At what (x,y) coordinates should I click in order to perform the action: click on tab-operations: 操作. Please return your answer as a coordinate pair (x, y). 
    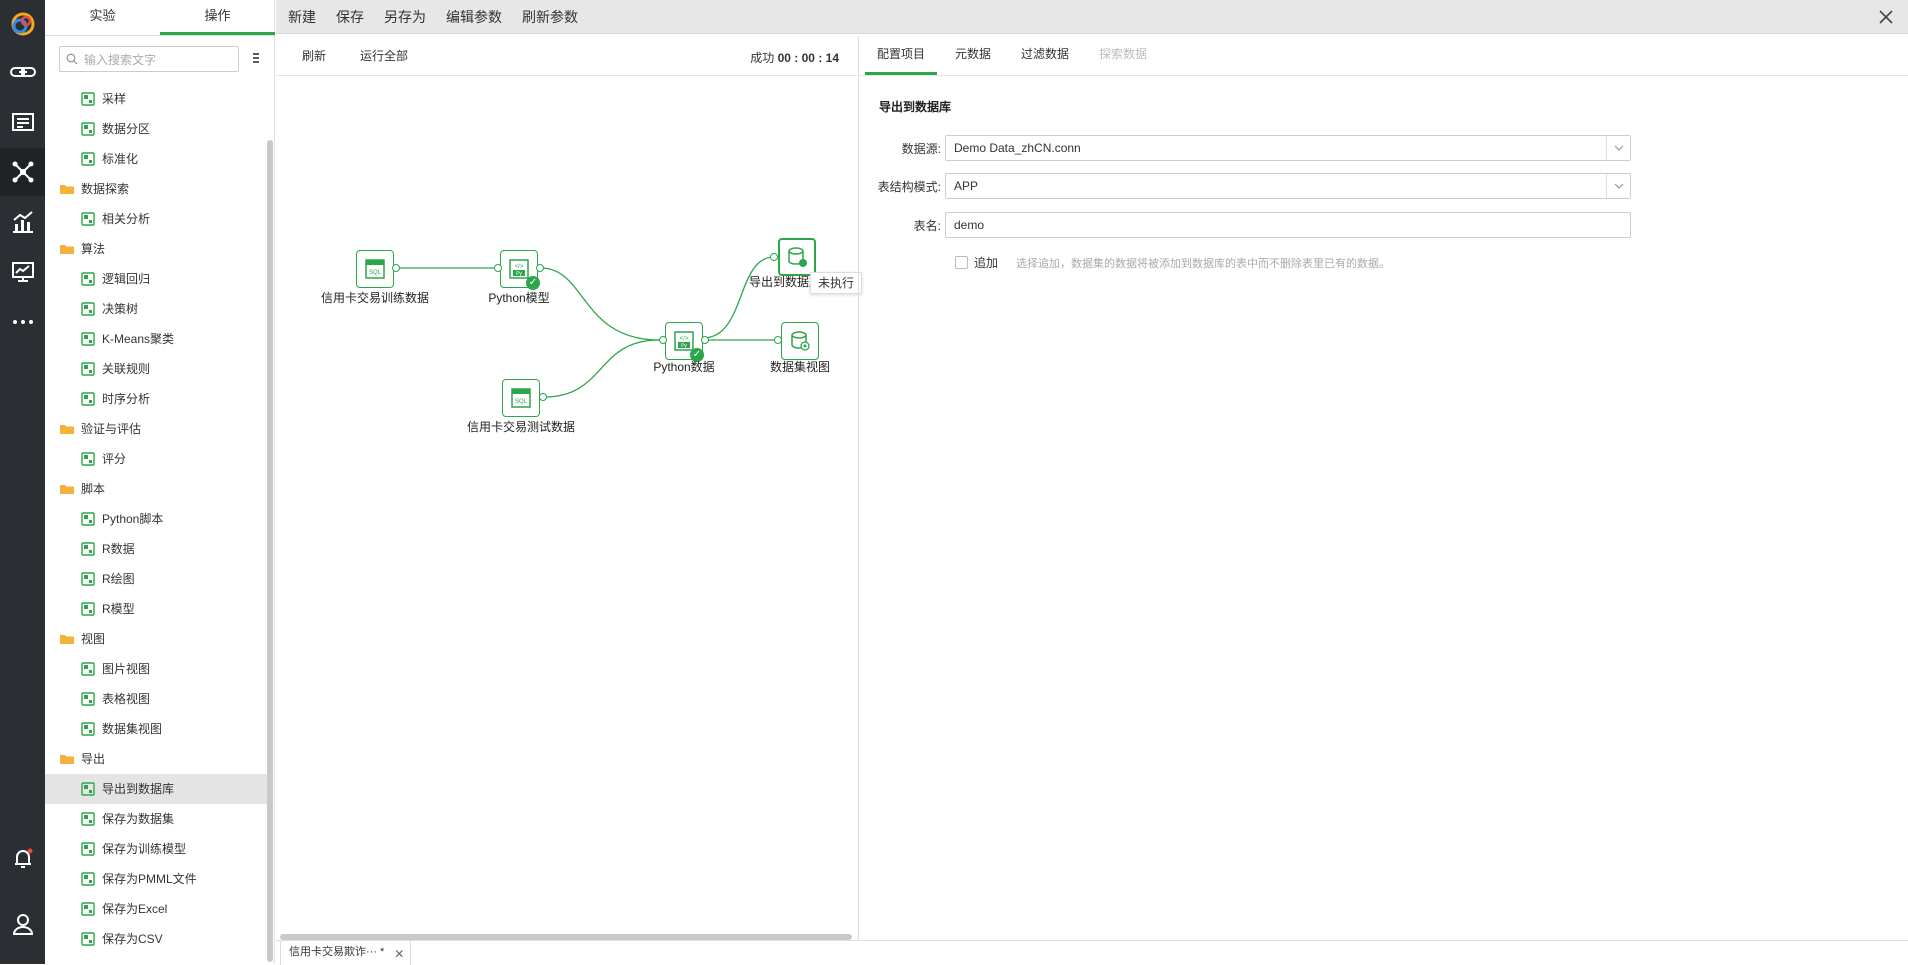
    Looking at the image, I should click on (217, 17).